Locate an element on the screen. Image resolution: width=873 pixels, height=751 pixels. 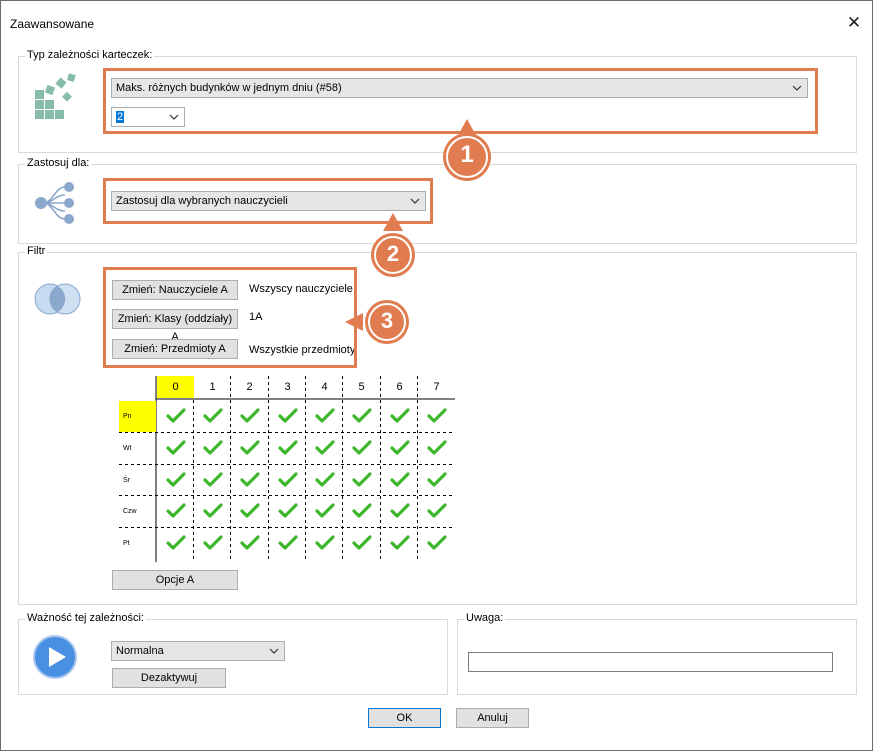
close-icon: ✕ is located at coordinates (854, 23).